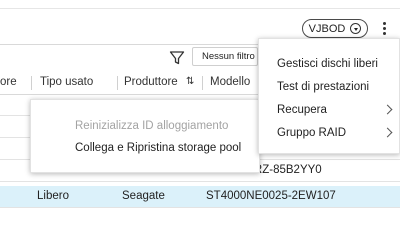 The image size is (400, 250). I want to click on menu-item-recupera: Recupera, so click(329, 111).